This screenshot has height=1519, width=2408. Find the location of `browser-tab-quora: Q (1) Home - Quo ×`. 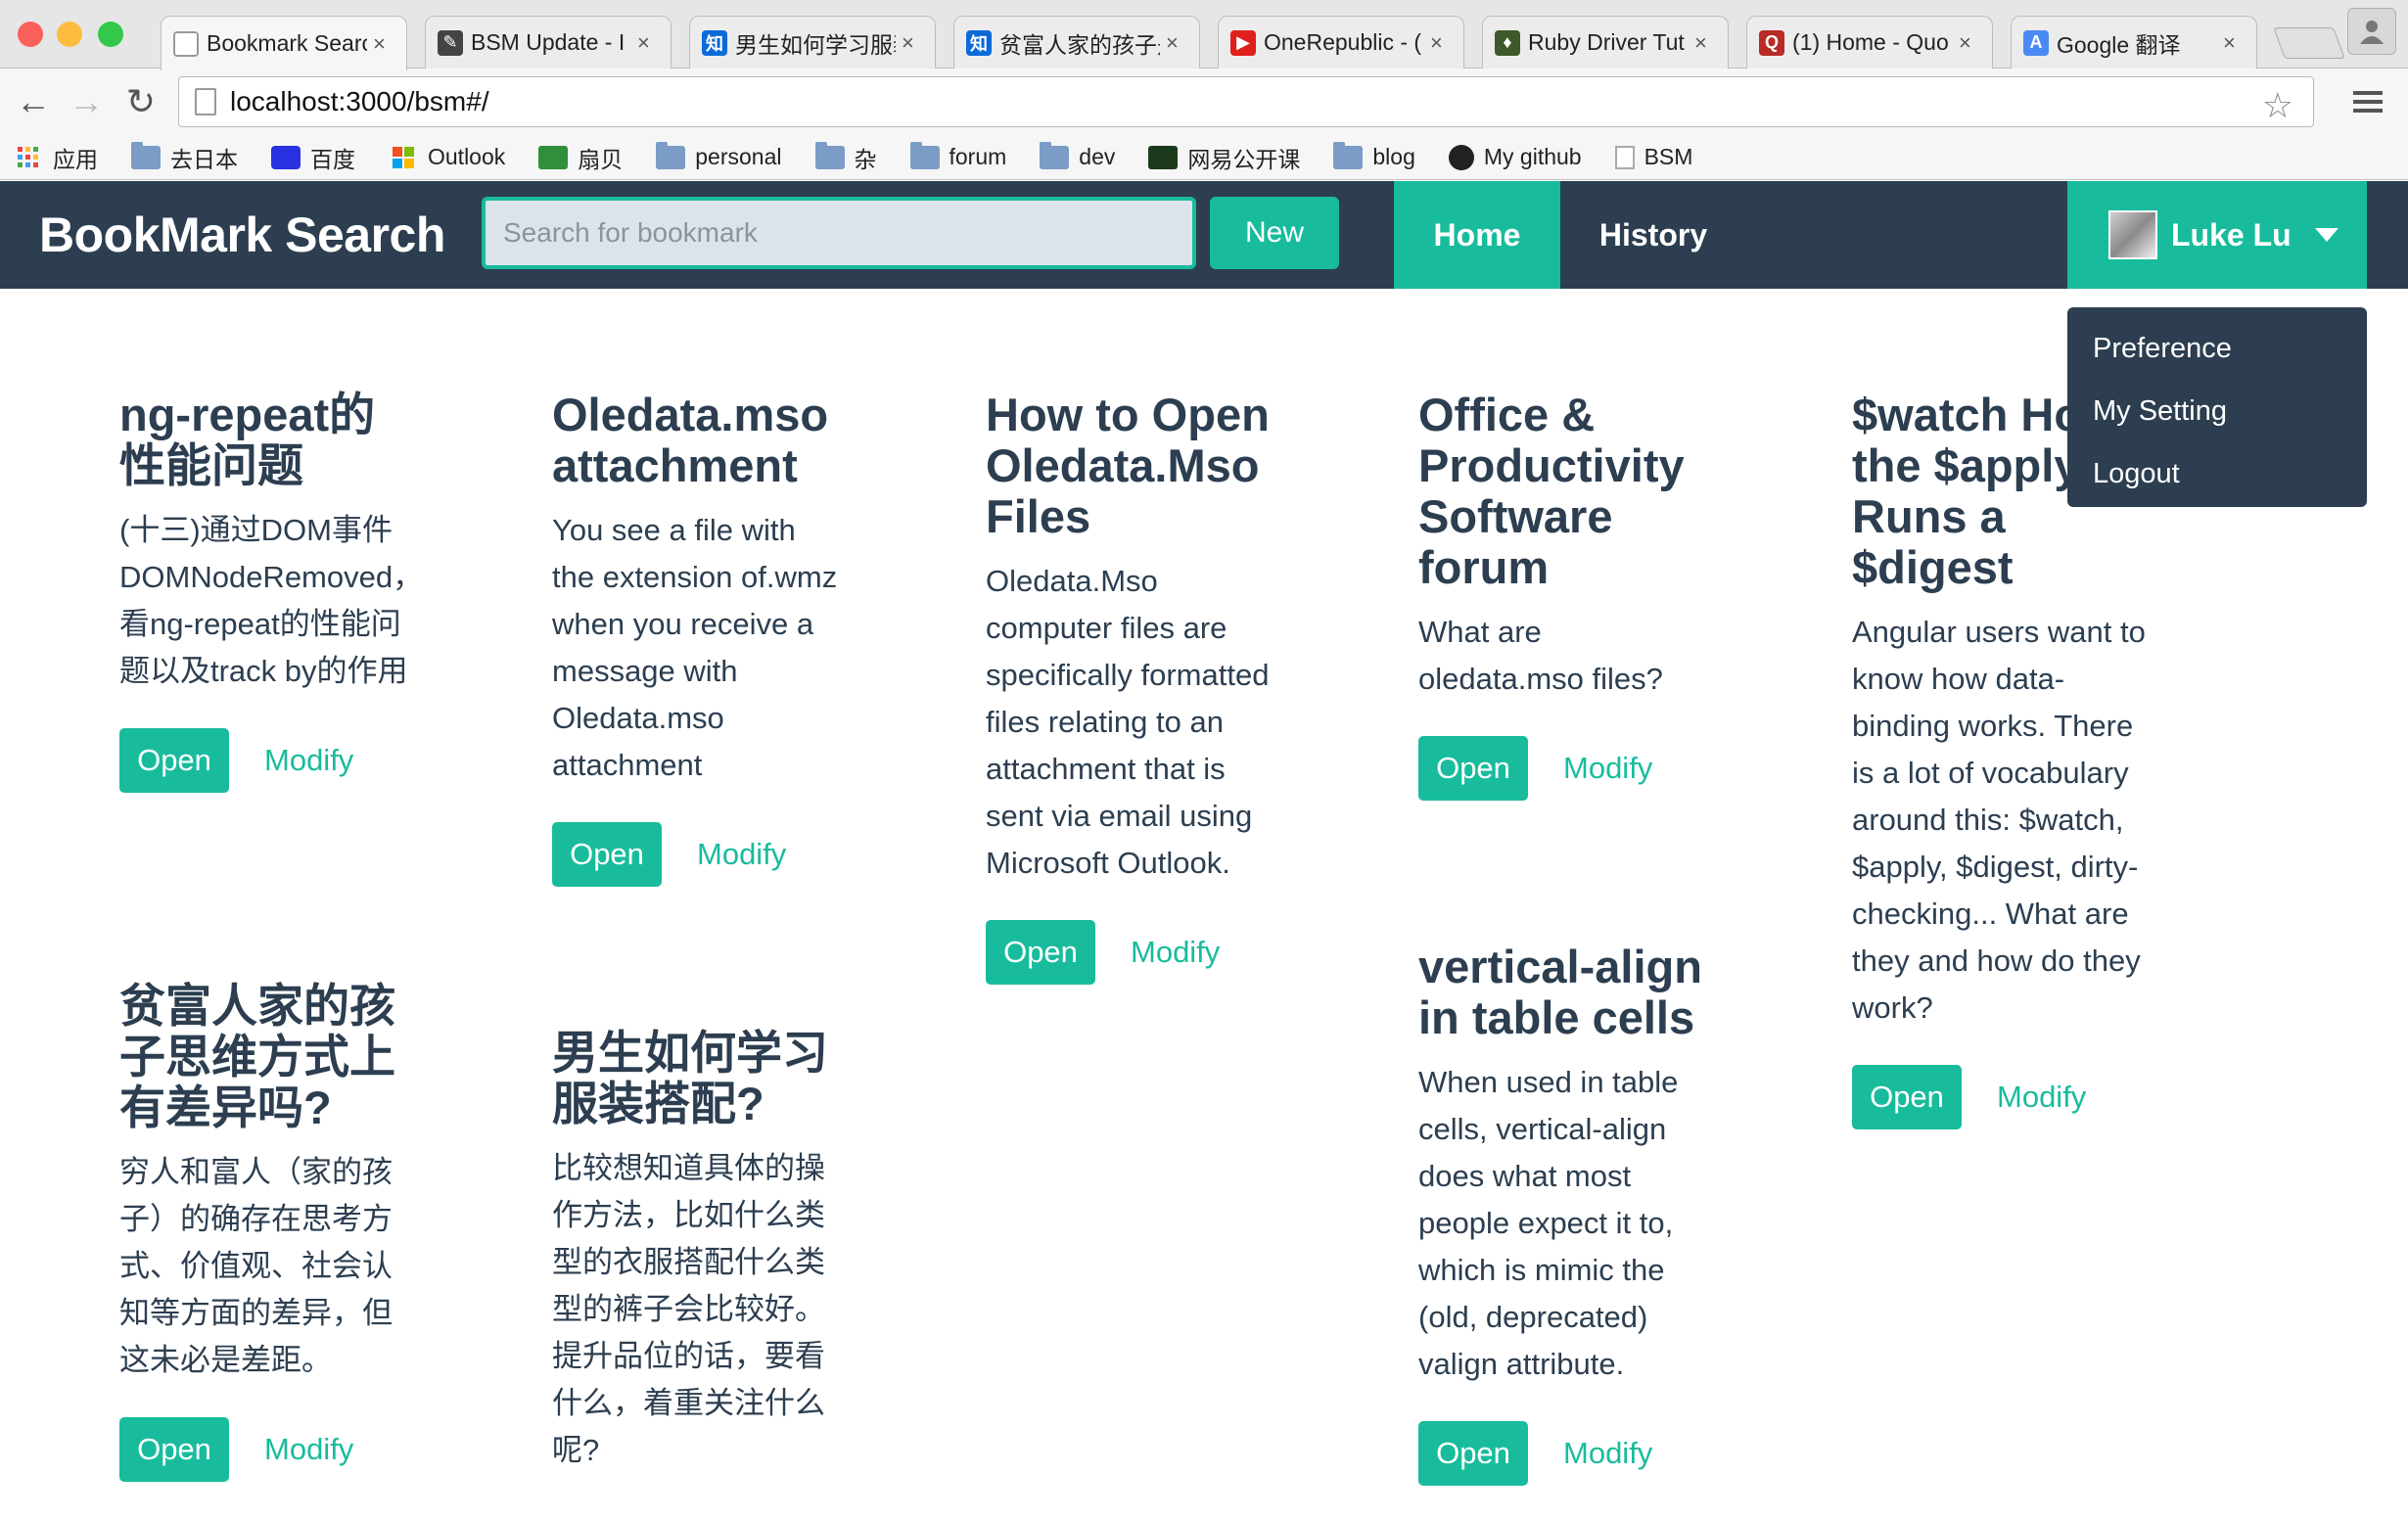

browser-tab-quora: Q (1) Home - Quo × is located at coordinates (1869, 42).